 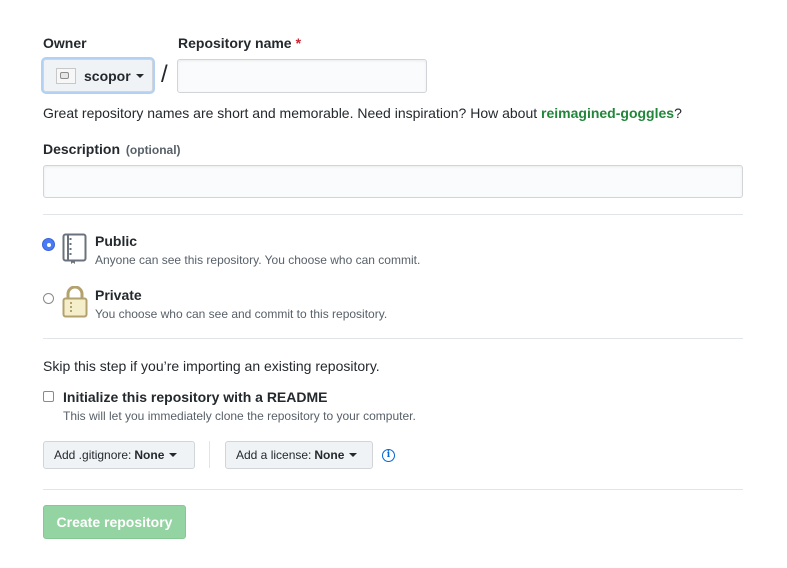 What do you see at coordinates (153, 150) in the screenshot?
I see `optional-tag: (optional)` at bounding box center [153, 150].